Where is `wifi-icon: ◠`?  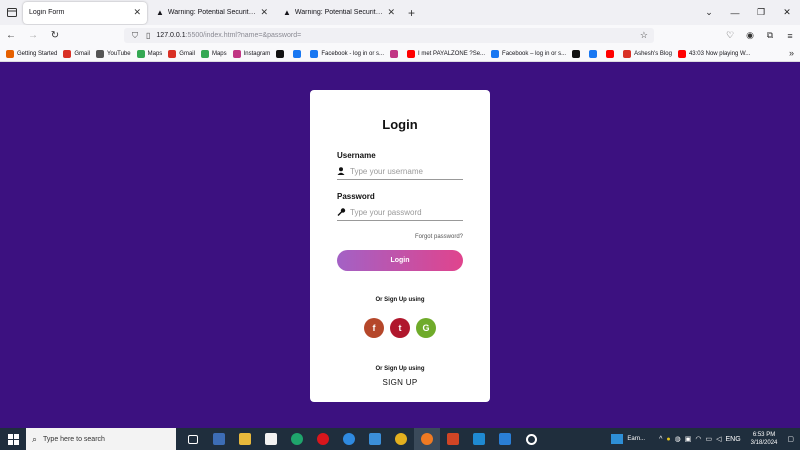
wifi-icon: ◠ is located at coordinates (698, 439).